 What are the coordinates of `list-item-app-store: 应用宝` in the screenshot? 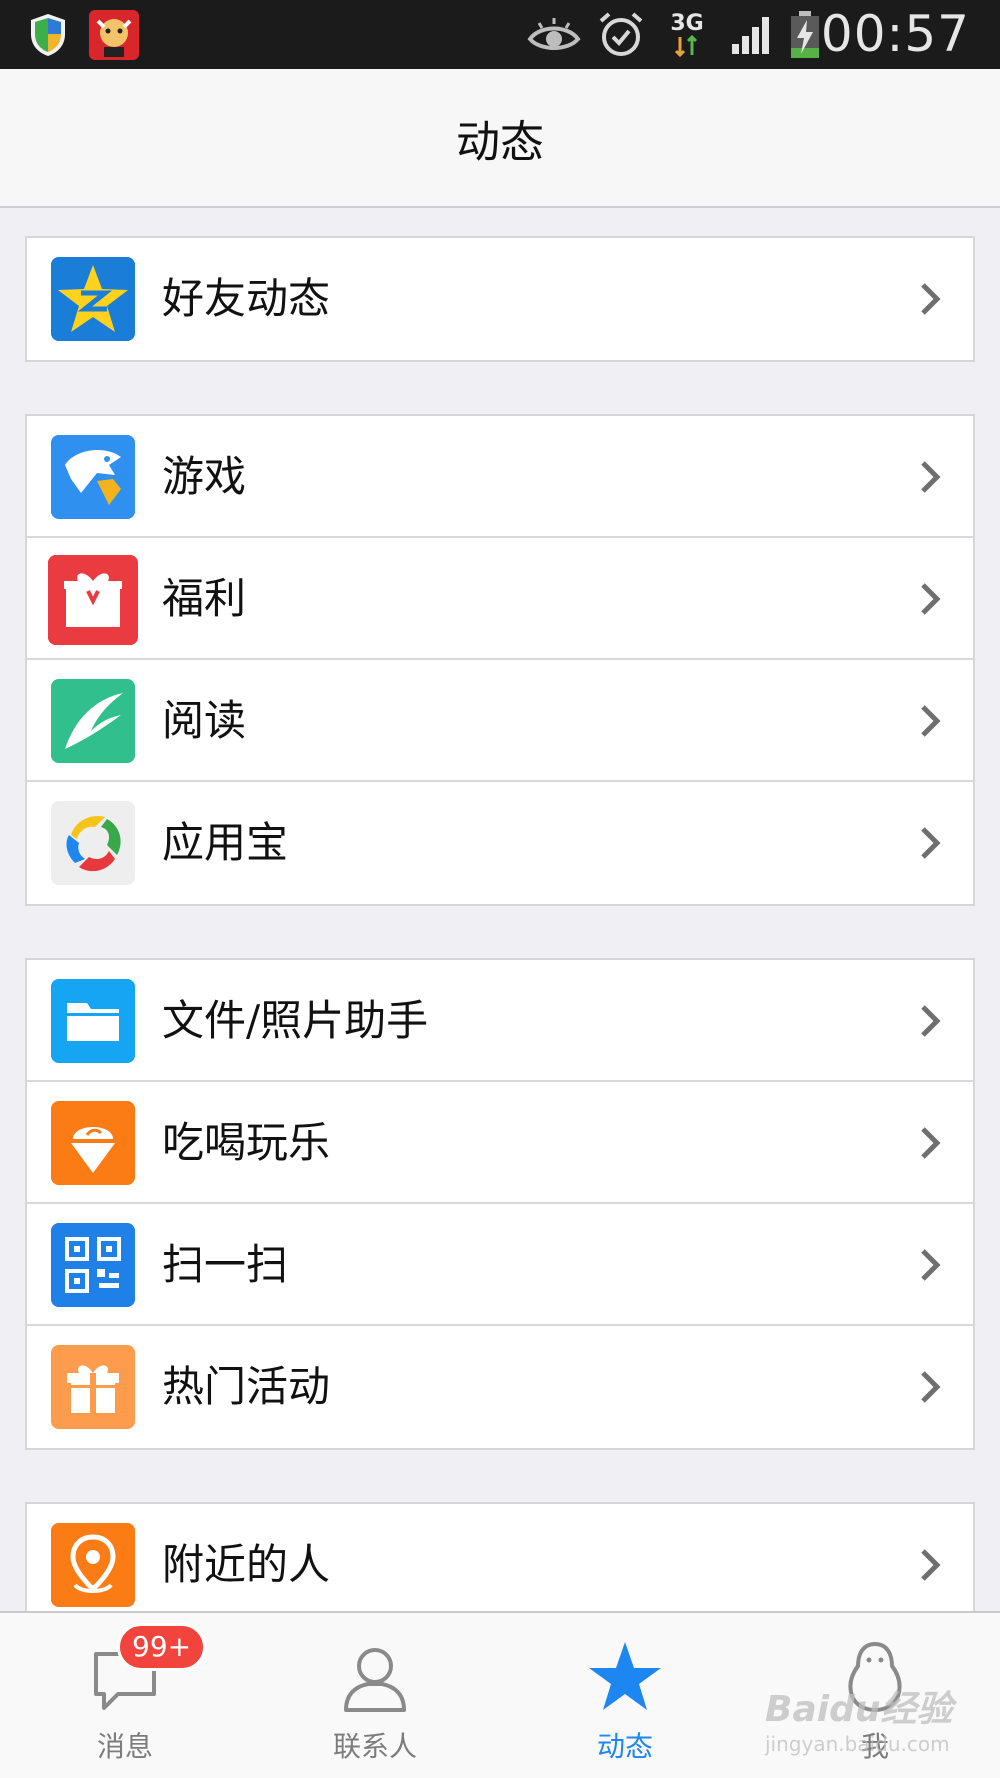 It's located at (500, 843).